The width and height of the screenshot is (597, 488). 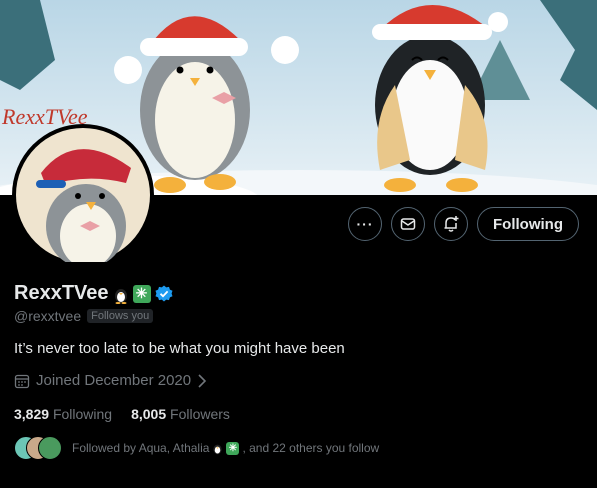 I want to click on profile-handle-row: @rexxtvee Follows you, so click(x=84, y=316).